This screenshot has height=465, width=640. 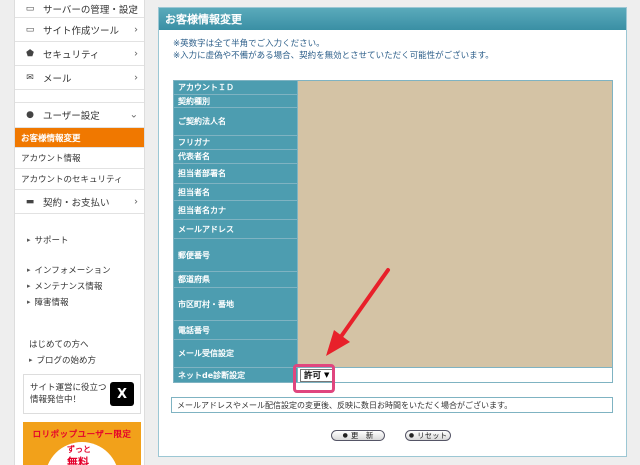 What do you see at coordinates (51, 159) in the screenshot?
I see `sidebar-item-label: アカウント情報` at bounding box center [51, 159].